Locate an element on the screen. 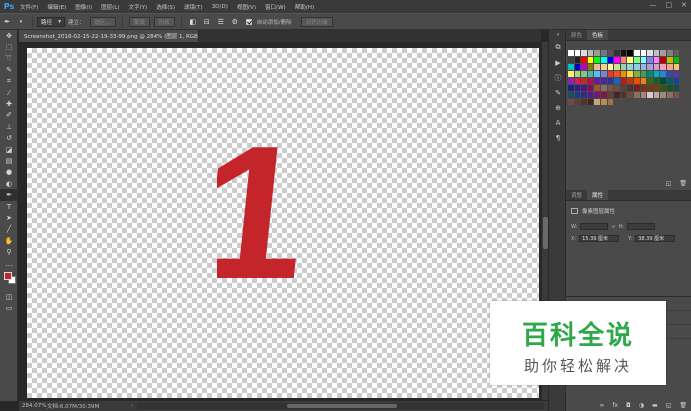  quick-select-tool-icon: ✎ is located at coordinates (9, 69).